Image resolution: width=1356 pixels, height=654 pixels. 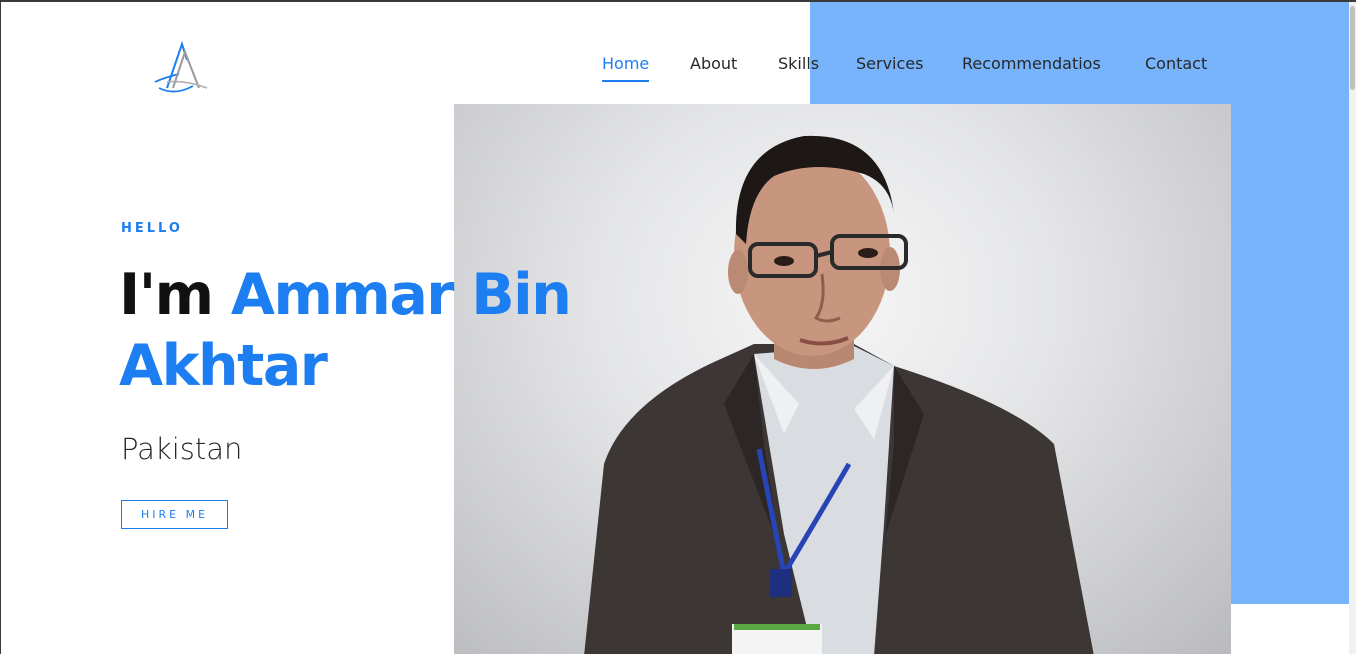 What do you see at coordinates (379, 331) in the screenshot?
I see `hero-title: I'm Ammar Bin Akhtar` at bounding box center [379, 331].